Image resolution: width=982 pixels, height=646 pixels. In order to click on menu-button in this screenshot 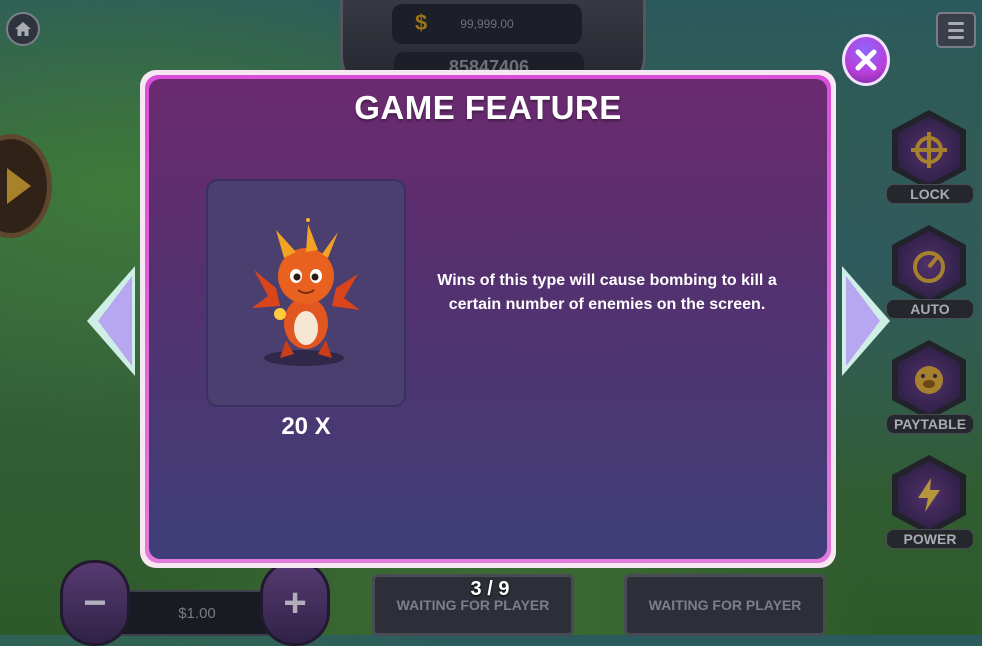, I will do `click(956, 30)`.